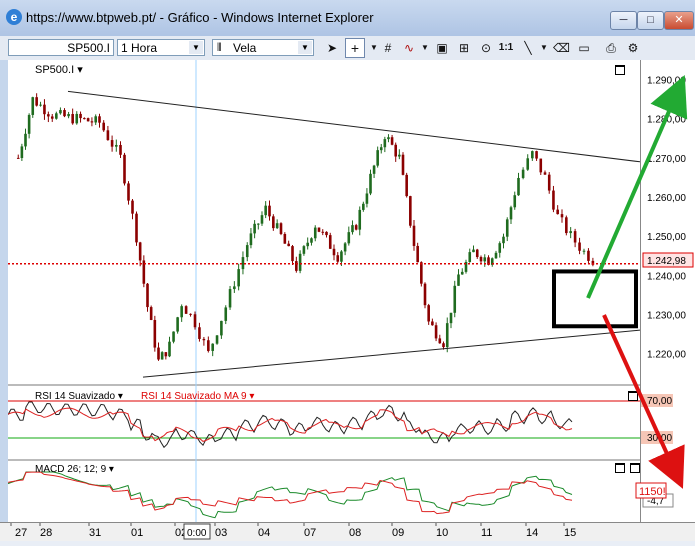 Image resolution: width=695 pixels, height=546 pixels. I want to click on date-label: 28, so click(46, 533).